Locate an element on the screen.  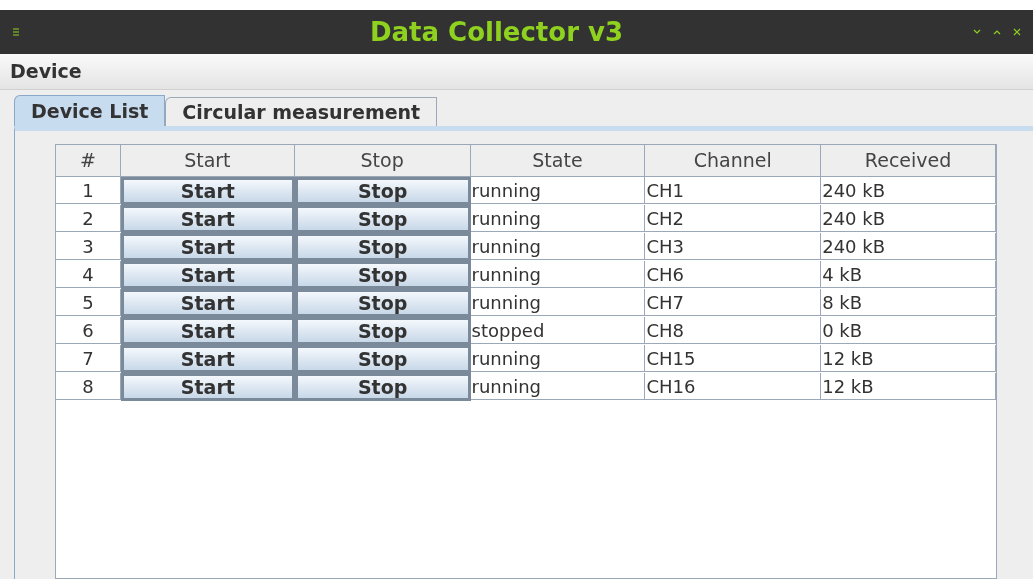
table-cell: CH1 is located at coordinates (733, 190).